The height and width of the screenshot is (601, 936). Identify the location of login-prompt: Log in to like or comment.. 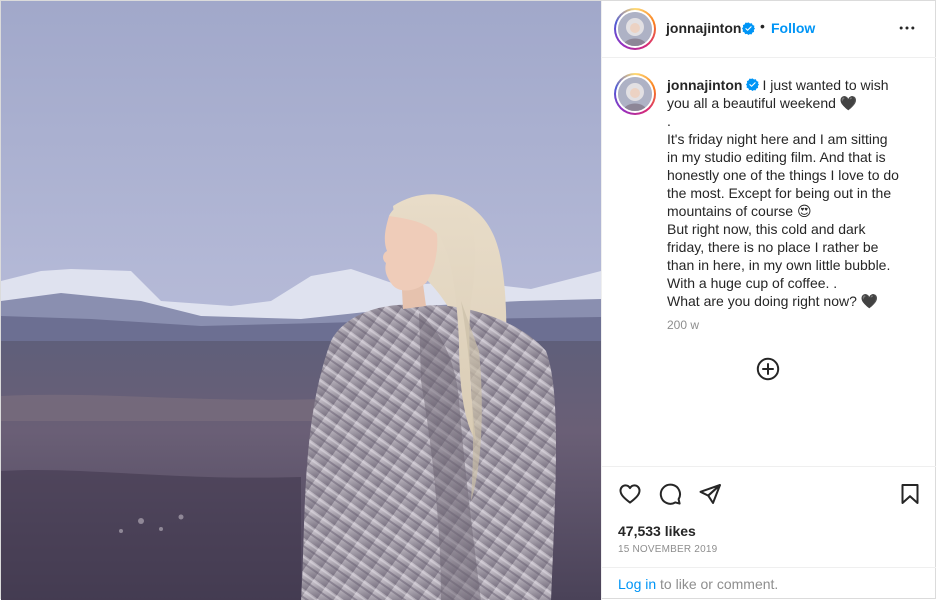
(769, 584).